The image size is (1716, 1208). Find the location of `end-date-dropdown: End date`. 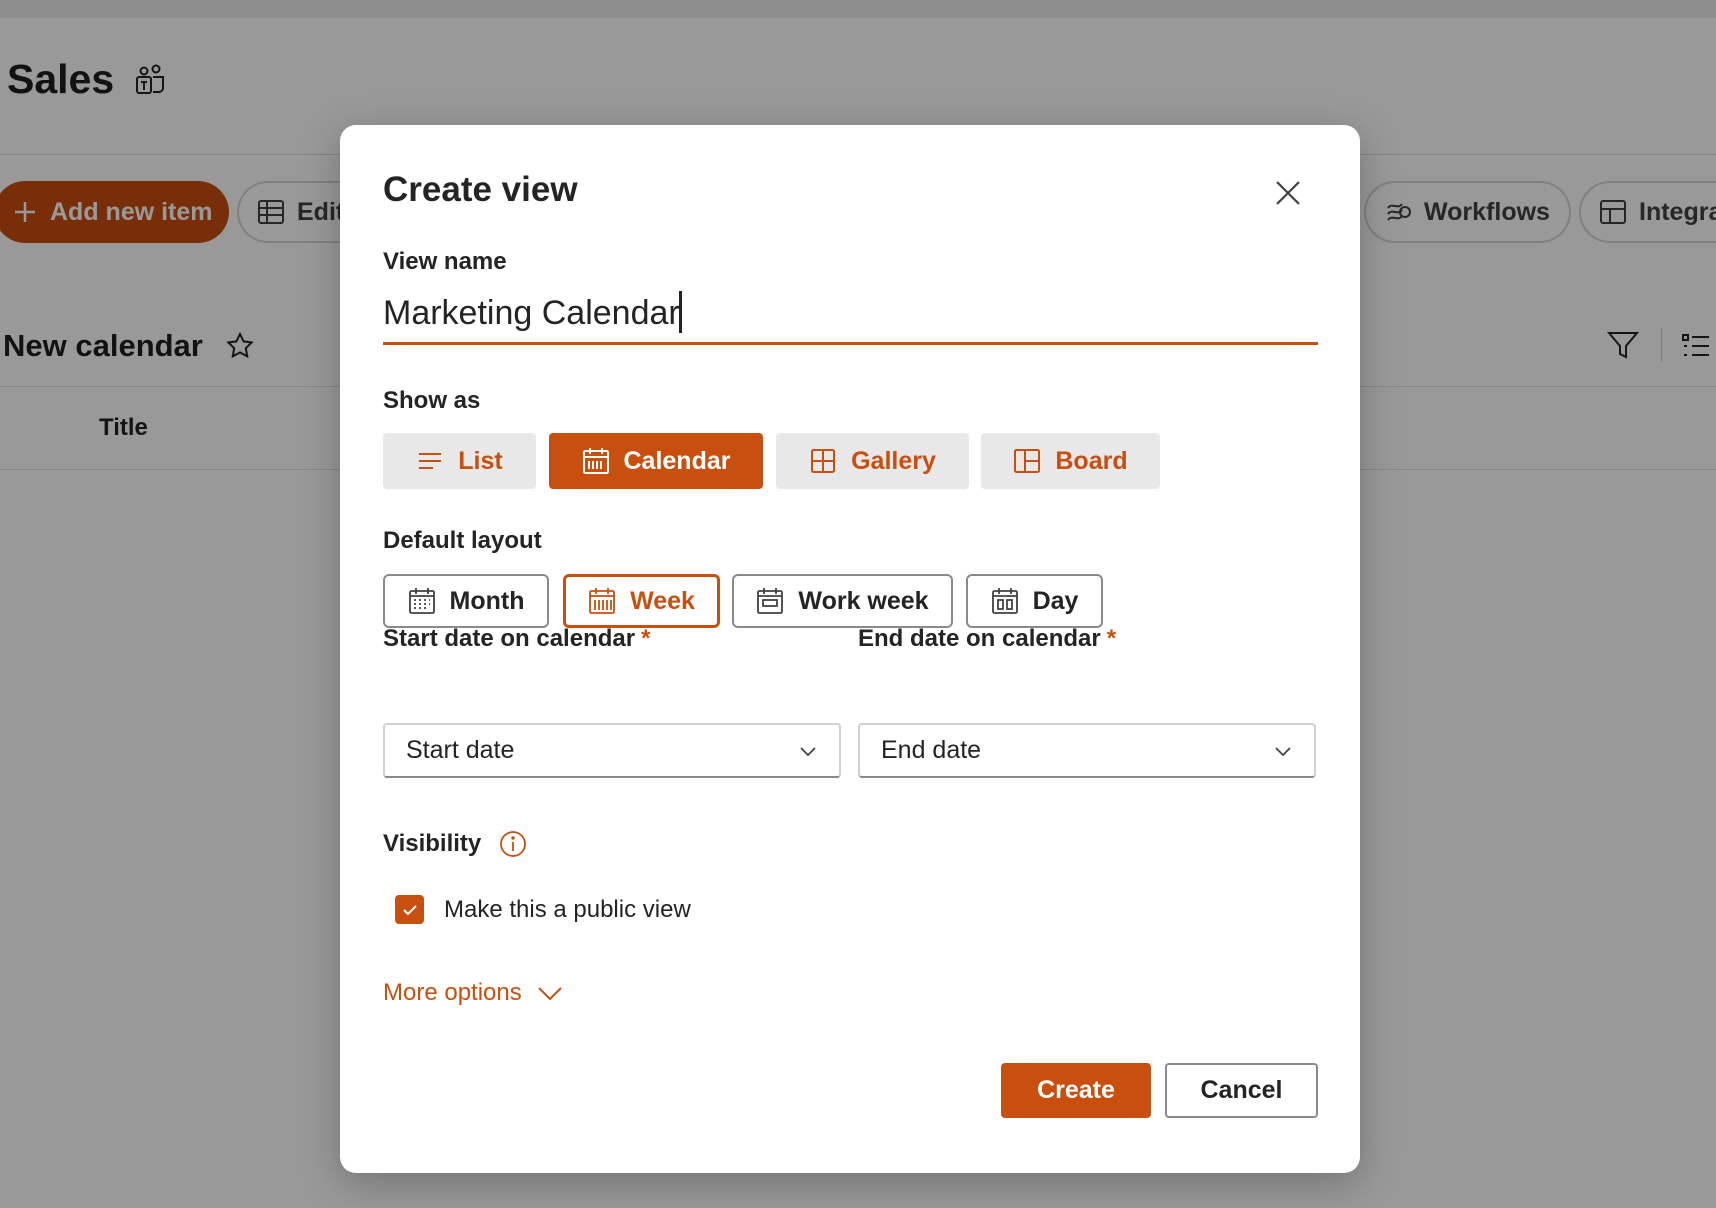

end-date-dropdown: End date is located at coordinates (1087, 750).